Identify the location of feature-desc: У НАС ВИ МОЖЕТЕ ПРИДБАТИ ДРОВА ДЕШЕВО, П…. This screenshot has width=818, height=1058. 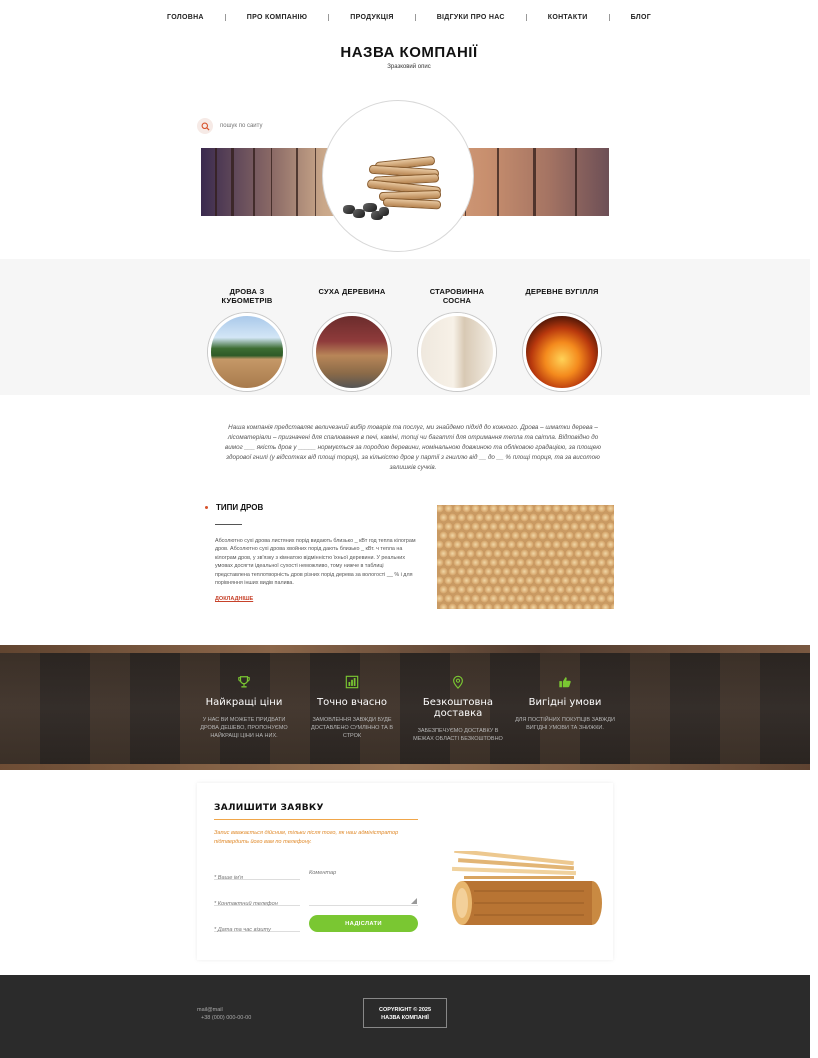
(244, 728).